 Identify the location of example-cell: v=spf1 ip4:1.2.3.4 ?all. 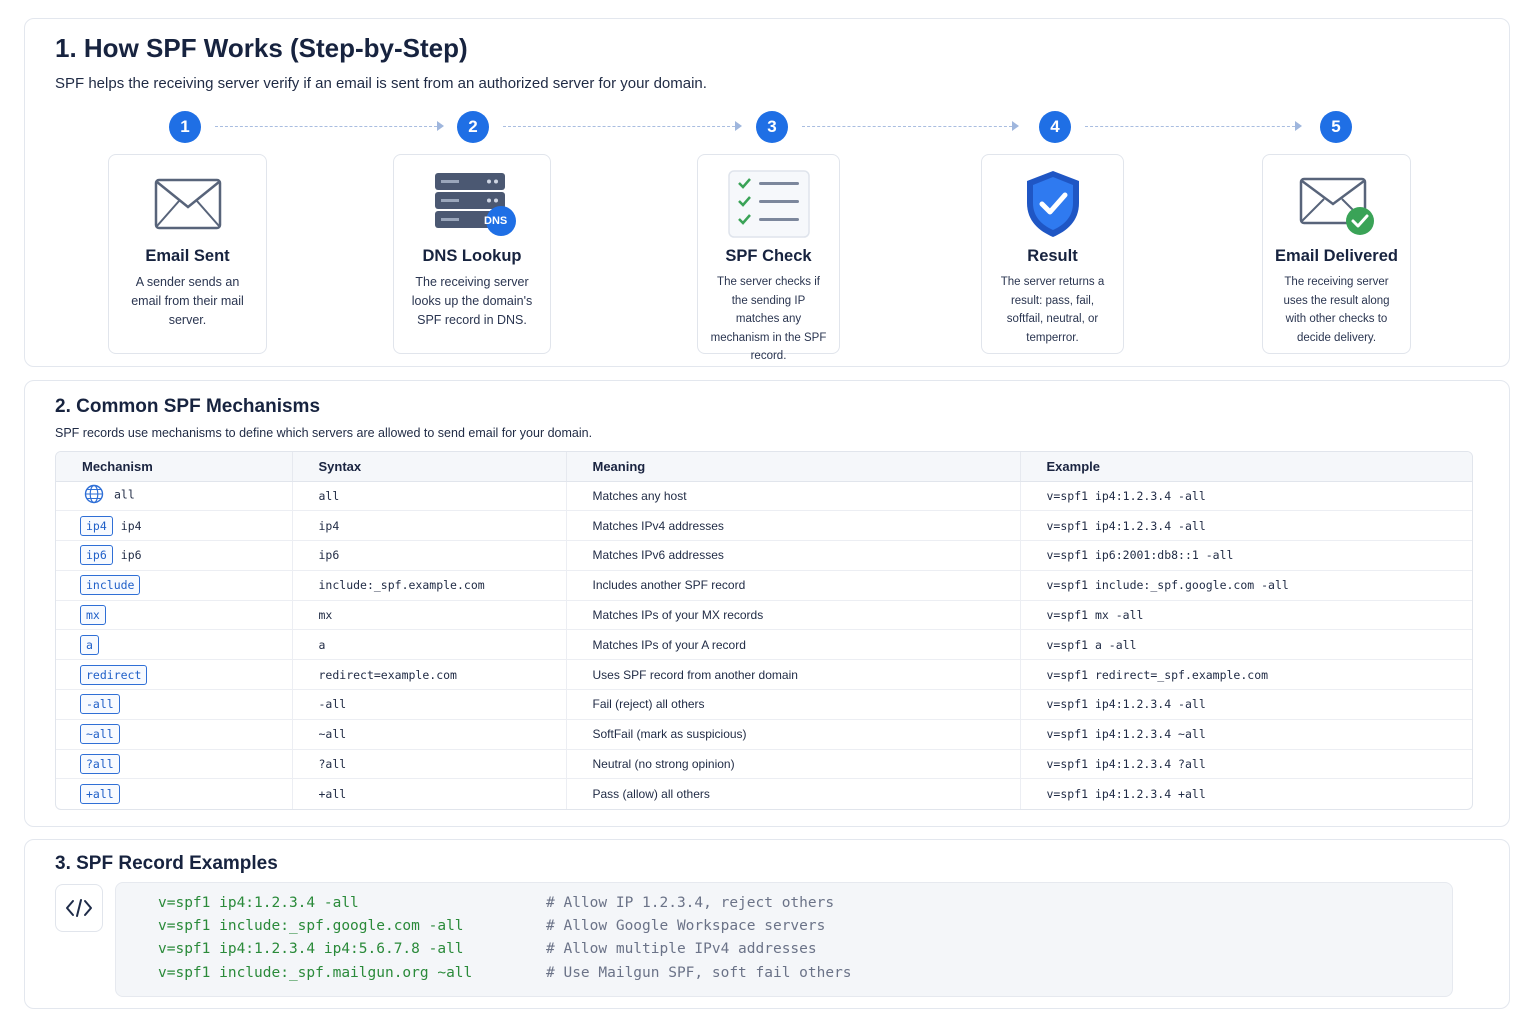
(1246, 764).